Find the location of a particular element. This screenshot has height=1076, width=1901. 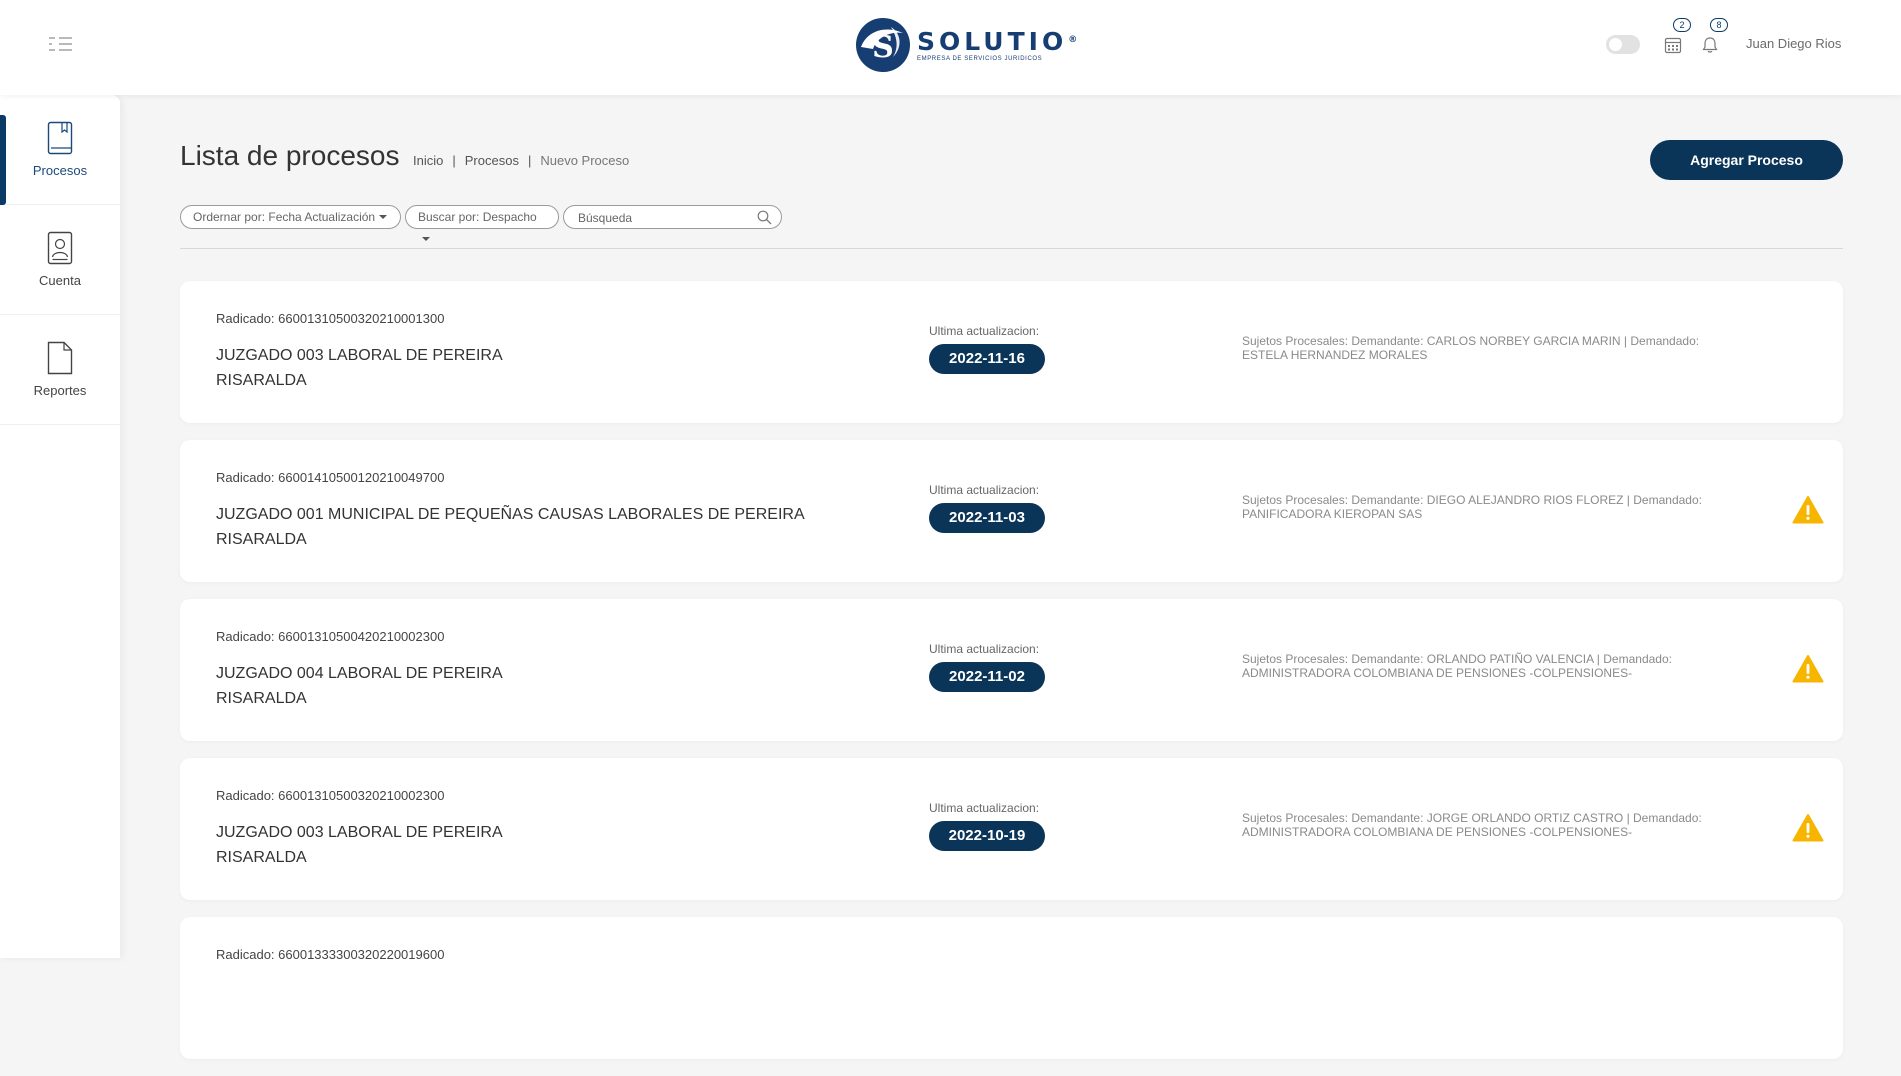

search-icon is located at coordinates (764, 217).